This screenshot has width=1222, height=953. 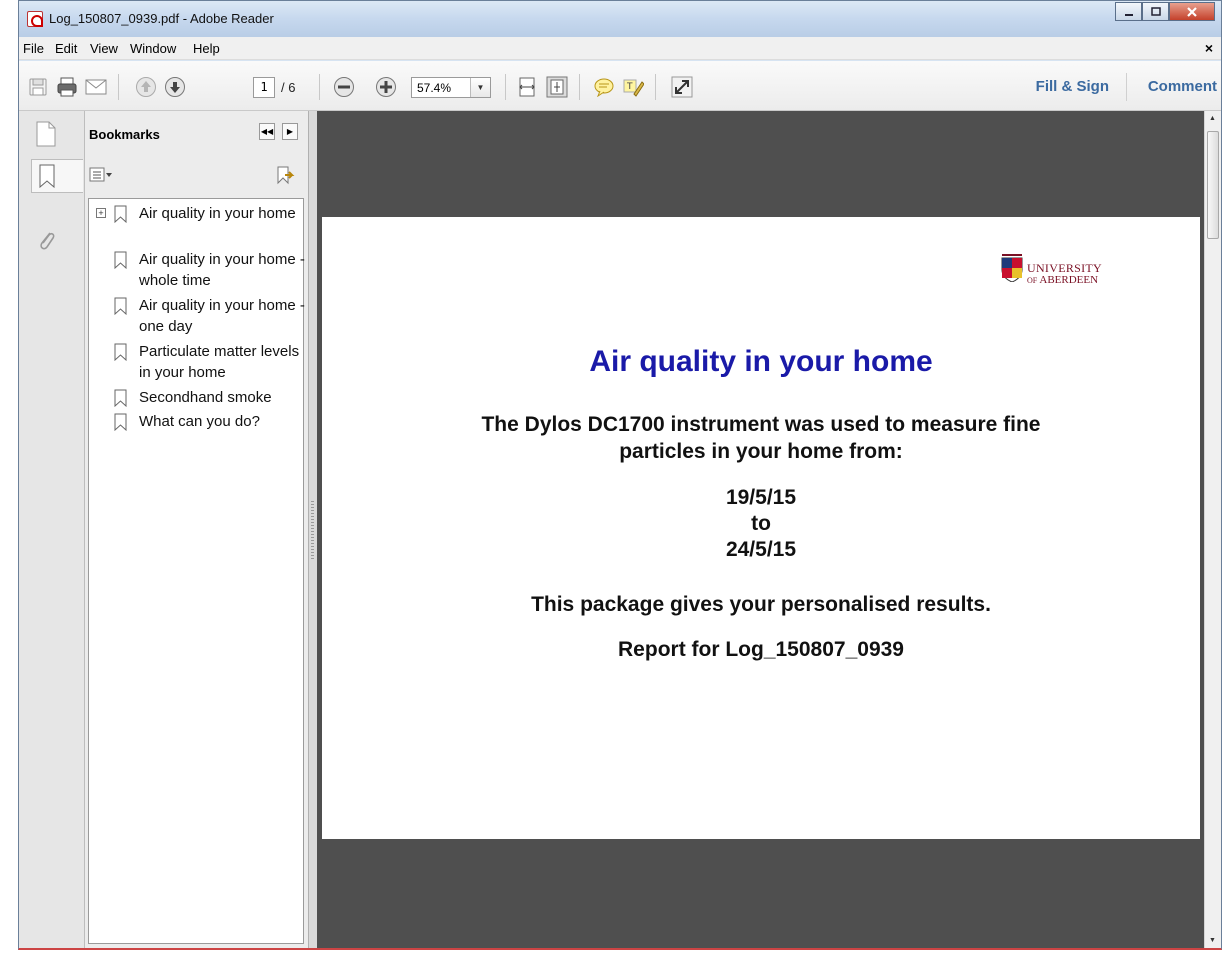 I want to click on scroll-down-icon: ▼, so click(x=1212, y=940).